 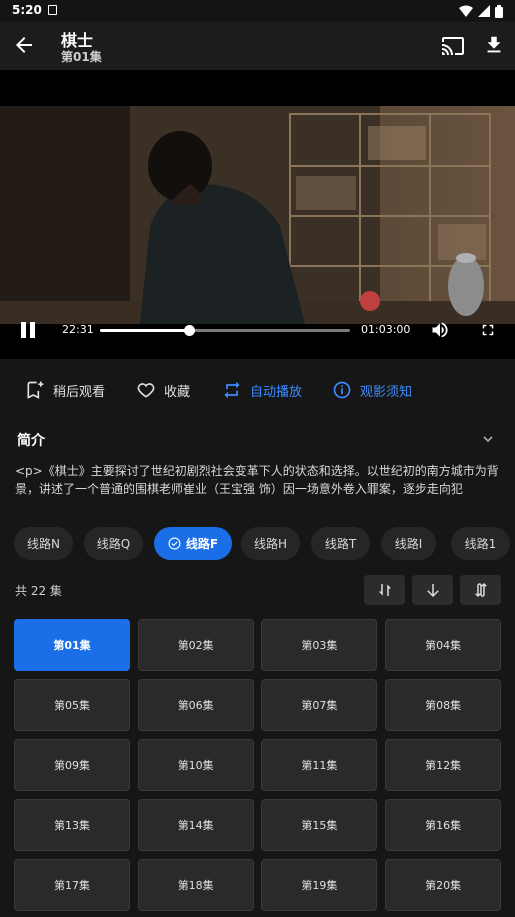 I want to click on route-chip: 线路I, so click(x=408, y=543).